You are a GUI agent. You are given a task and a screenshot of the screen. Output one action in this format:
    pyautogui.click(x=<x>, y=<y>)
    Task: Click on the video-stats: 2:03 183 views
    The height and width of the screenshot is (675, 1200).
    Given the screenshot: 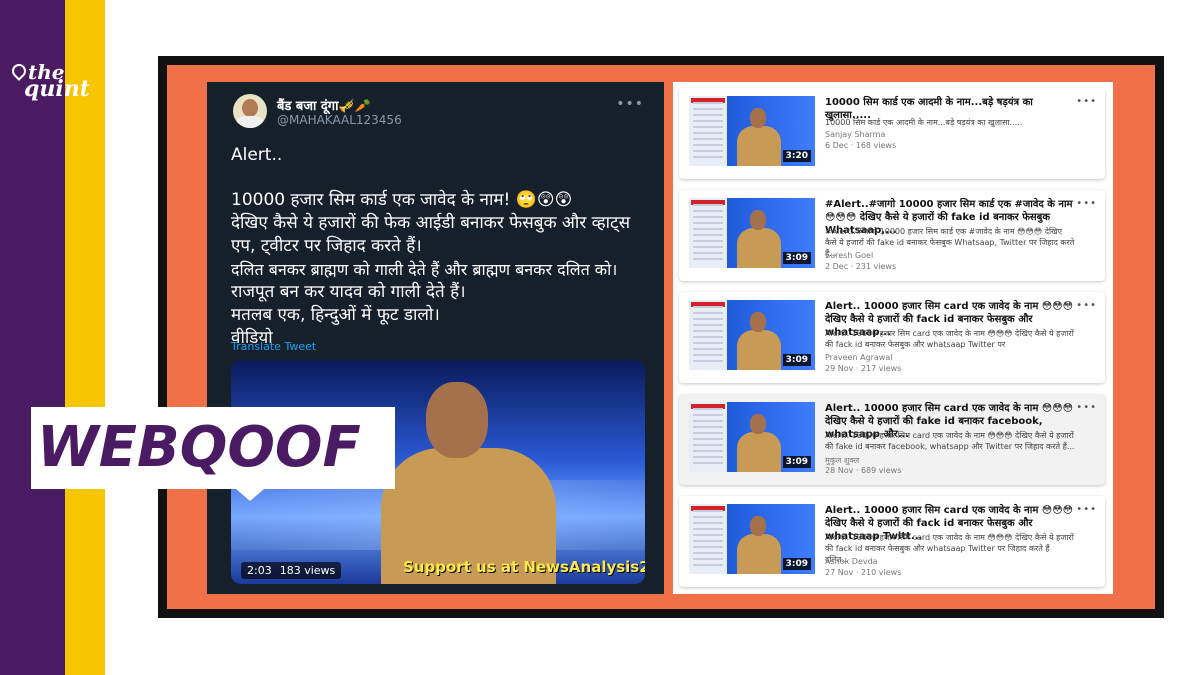 What is the action you would take?
    pyautogui.click(x=291, y=570)
    